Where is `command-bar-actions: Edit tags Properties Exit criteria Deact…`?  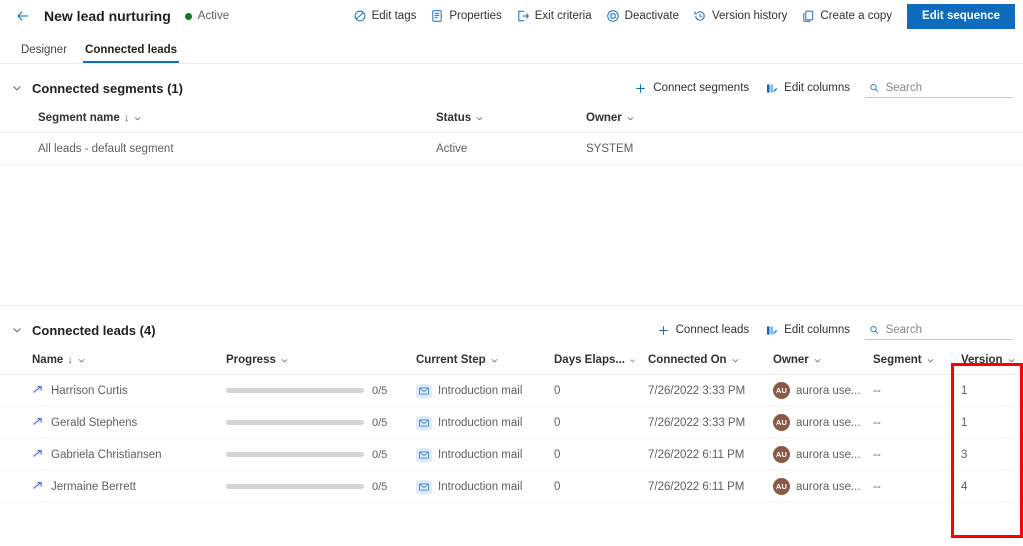 command-bar-actions: Edit tags Properties Exit criteria Deact… is located at coordinates (684, 16).